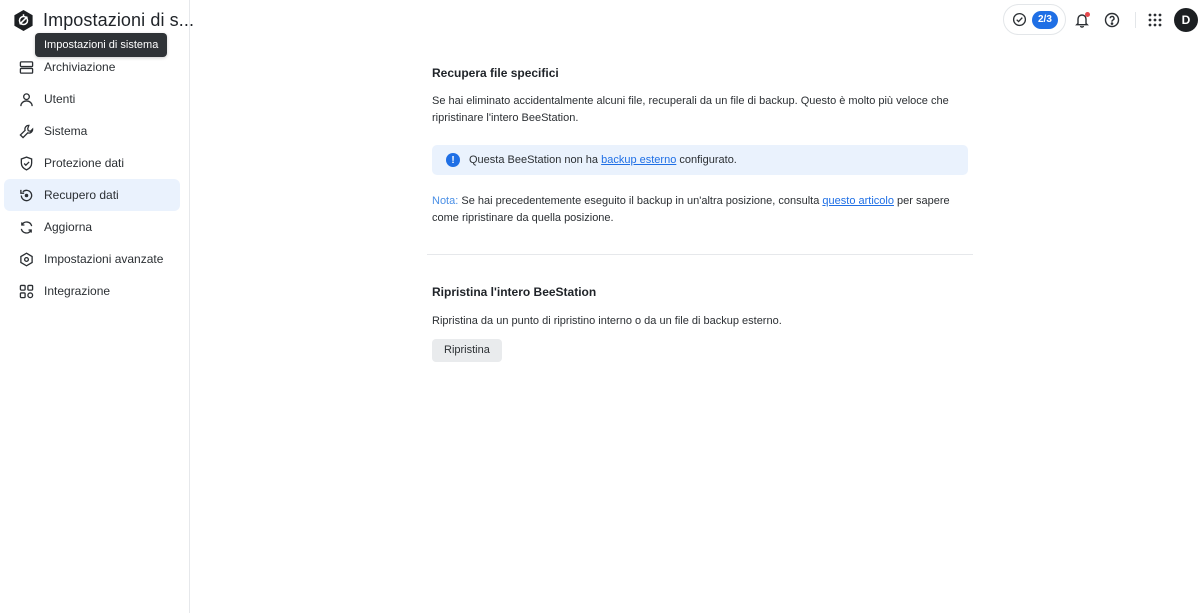  What do you see at coordinates (1087, 14) in the screenshot?
I see `notification-dot` at bounding box center [1087, 14].